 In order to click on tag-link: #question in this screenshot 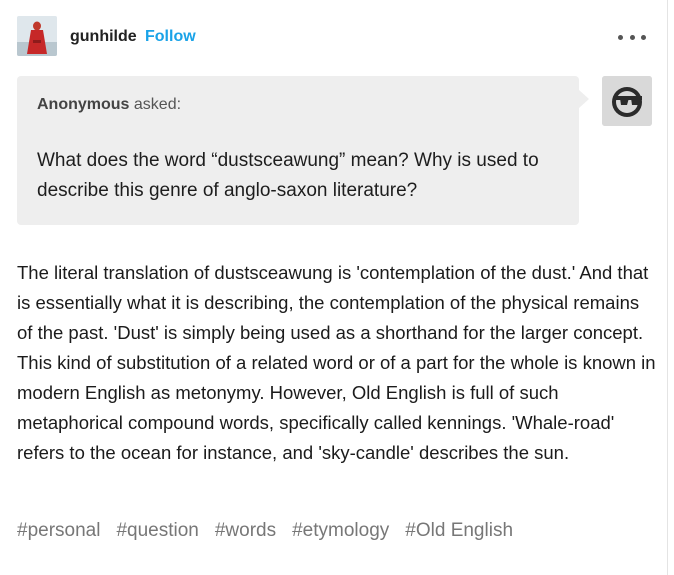, I will do `click(157, 531)`.